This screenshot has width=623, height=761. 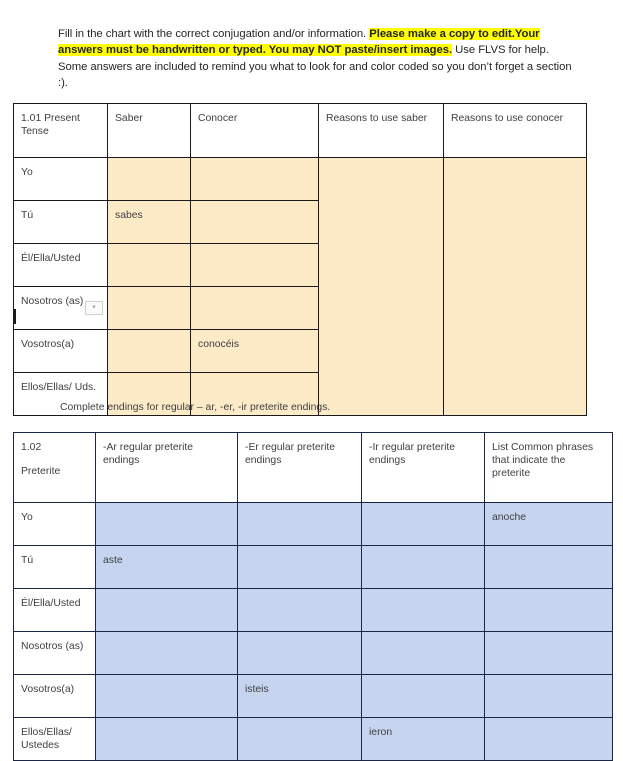 I want to click on cell-phrases-vosotros, so click(x=548, y=696).